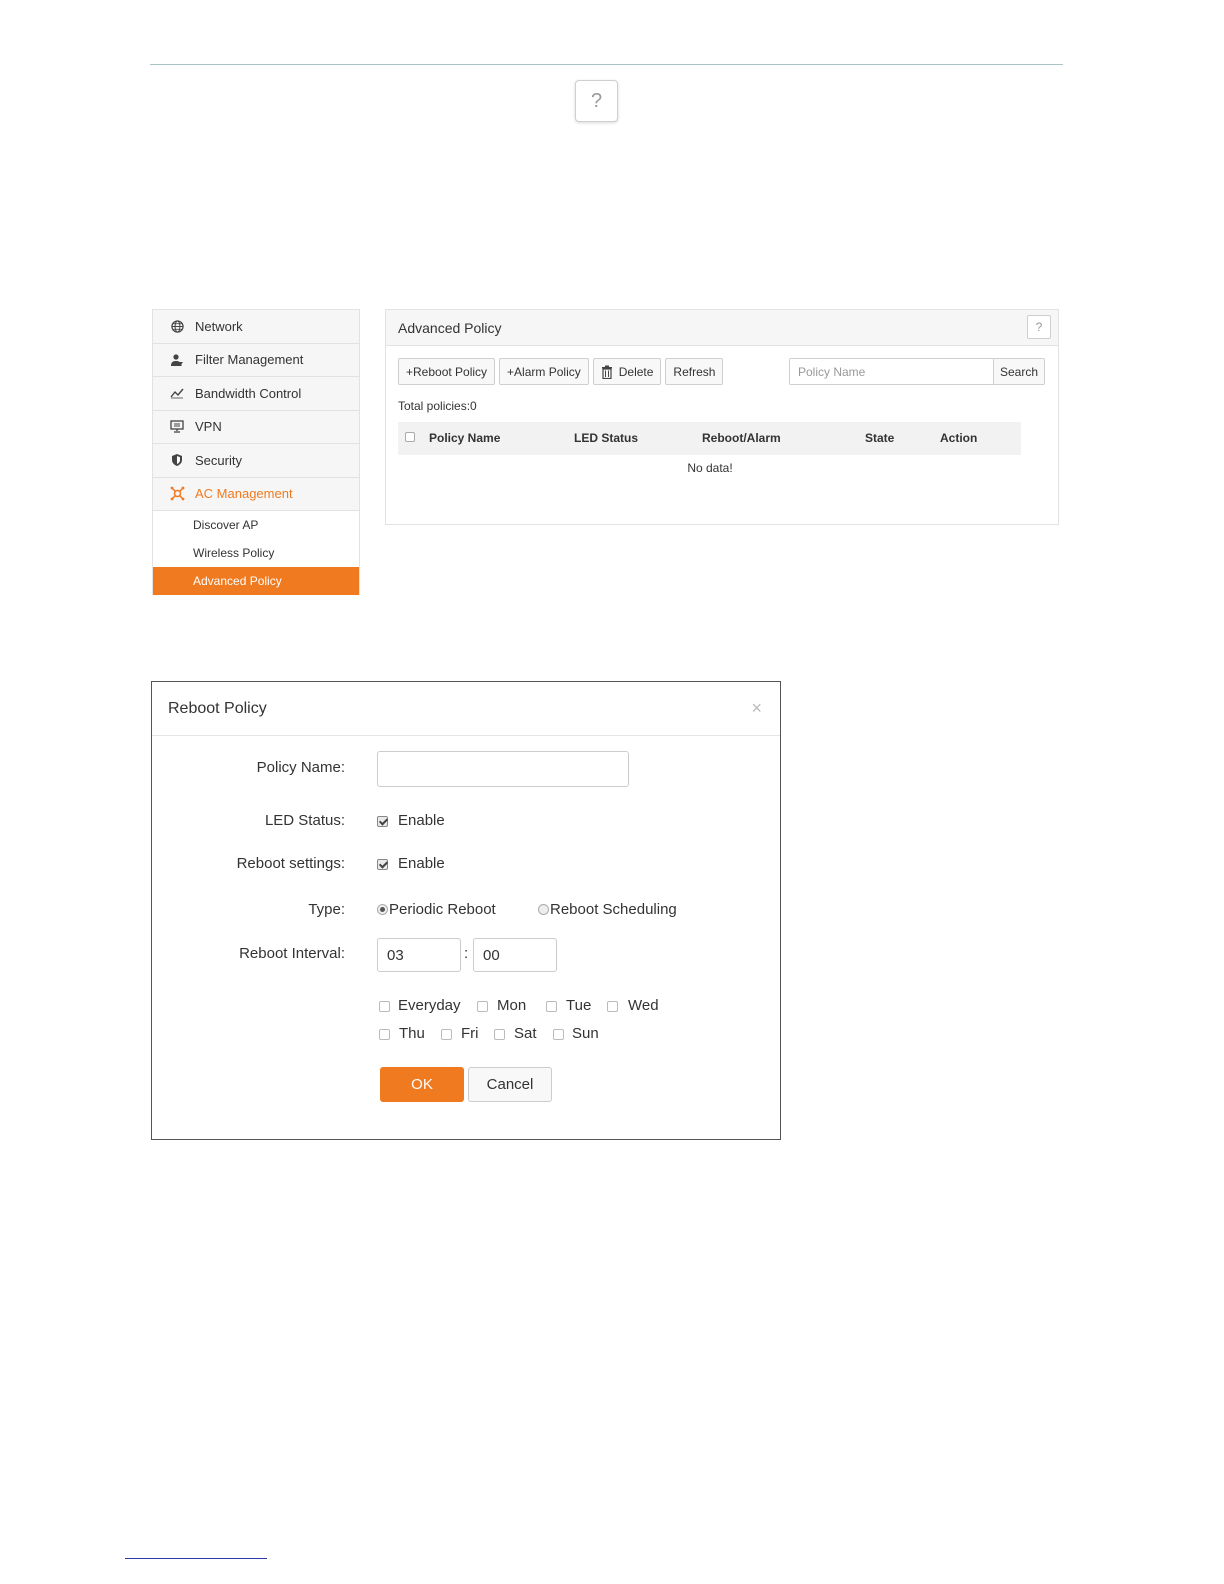 The height and width of the screenshot is (1584, 1224). Describe the element at coordinates (196, 1558) in the screenshot. I see `footer-link-underline` at that location.